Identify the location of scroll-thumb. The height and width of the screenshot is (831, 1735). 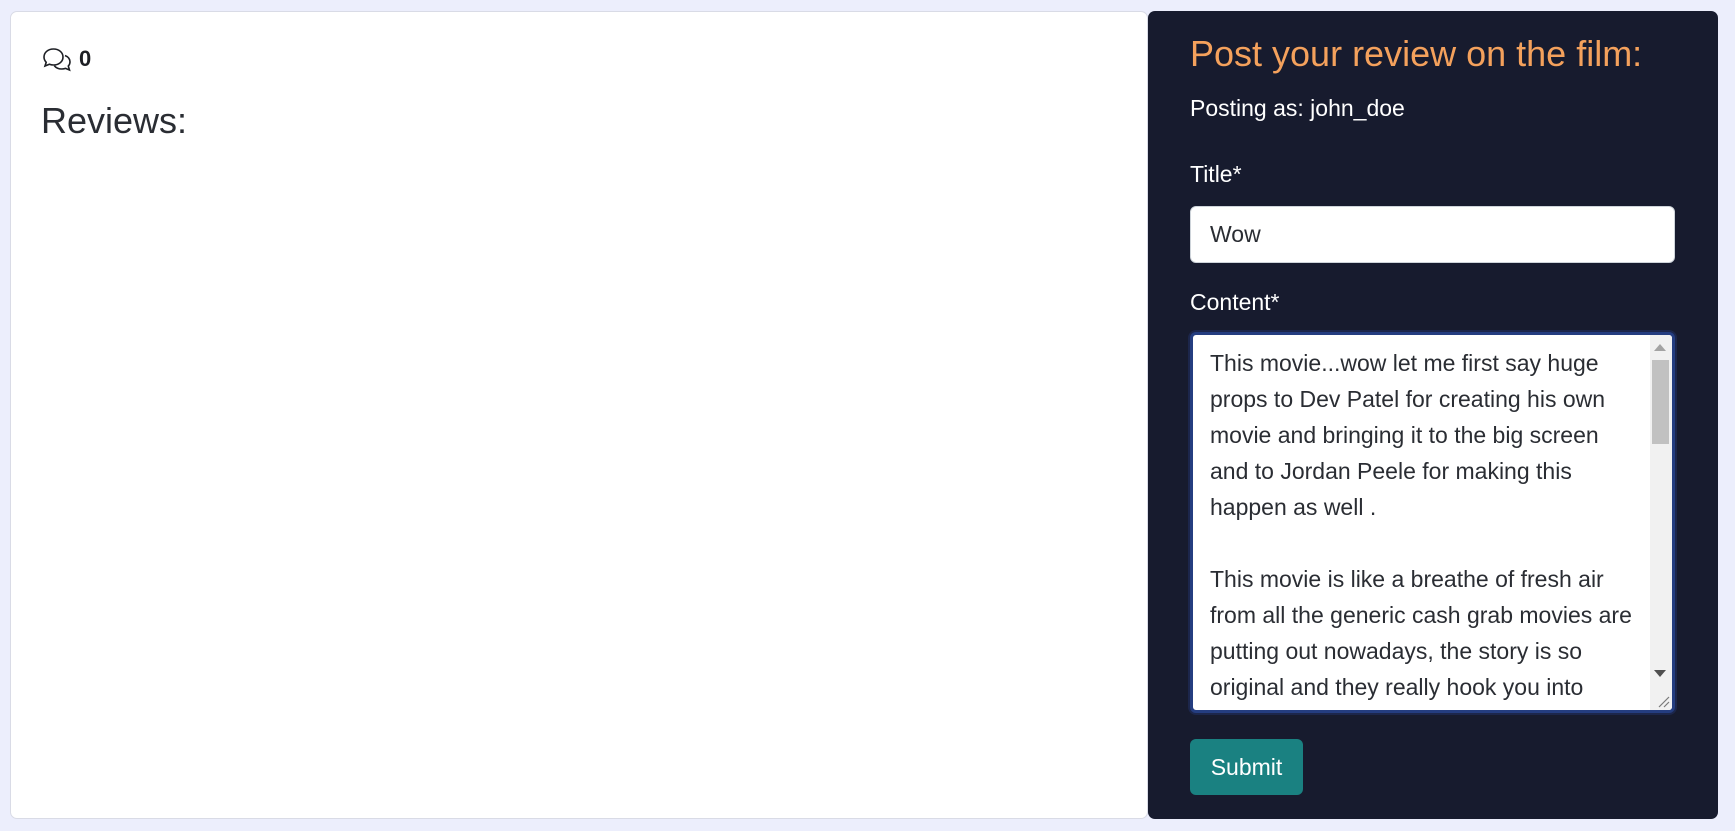
(1660, 402).